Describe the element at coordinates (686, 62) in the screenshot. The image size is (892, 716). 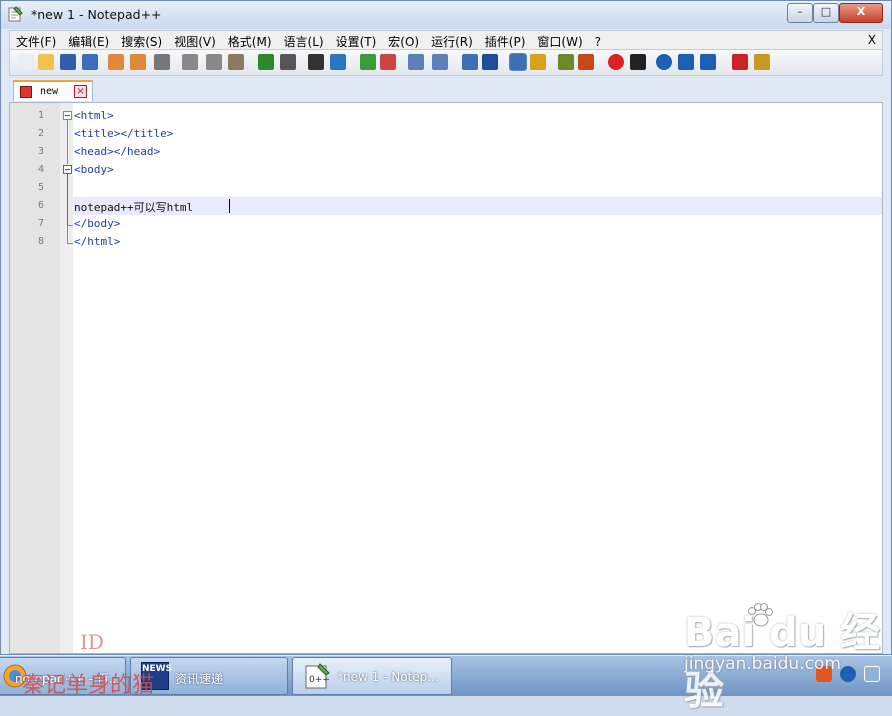
I see `run-macro-multiple-icon` at that location.